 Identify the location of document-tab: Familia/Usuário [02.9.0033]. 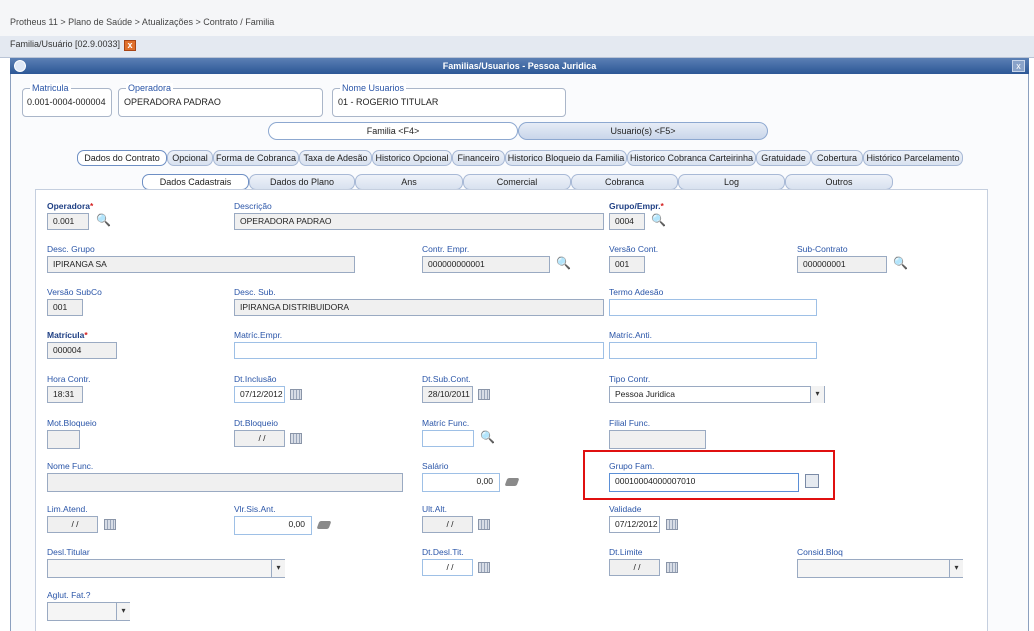
(65, 44).